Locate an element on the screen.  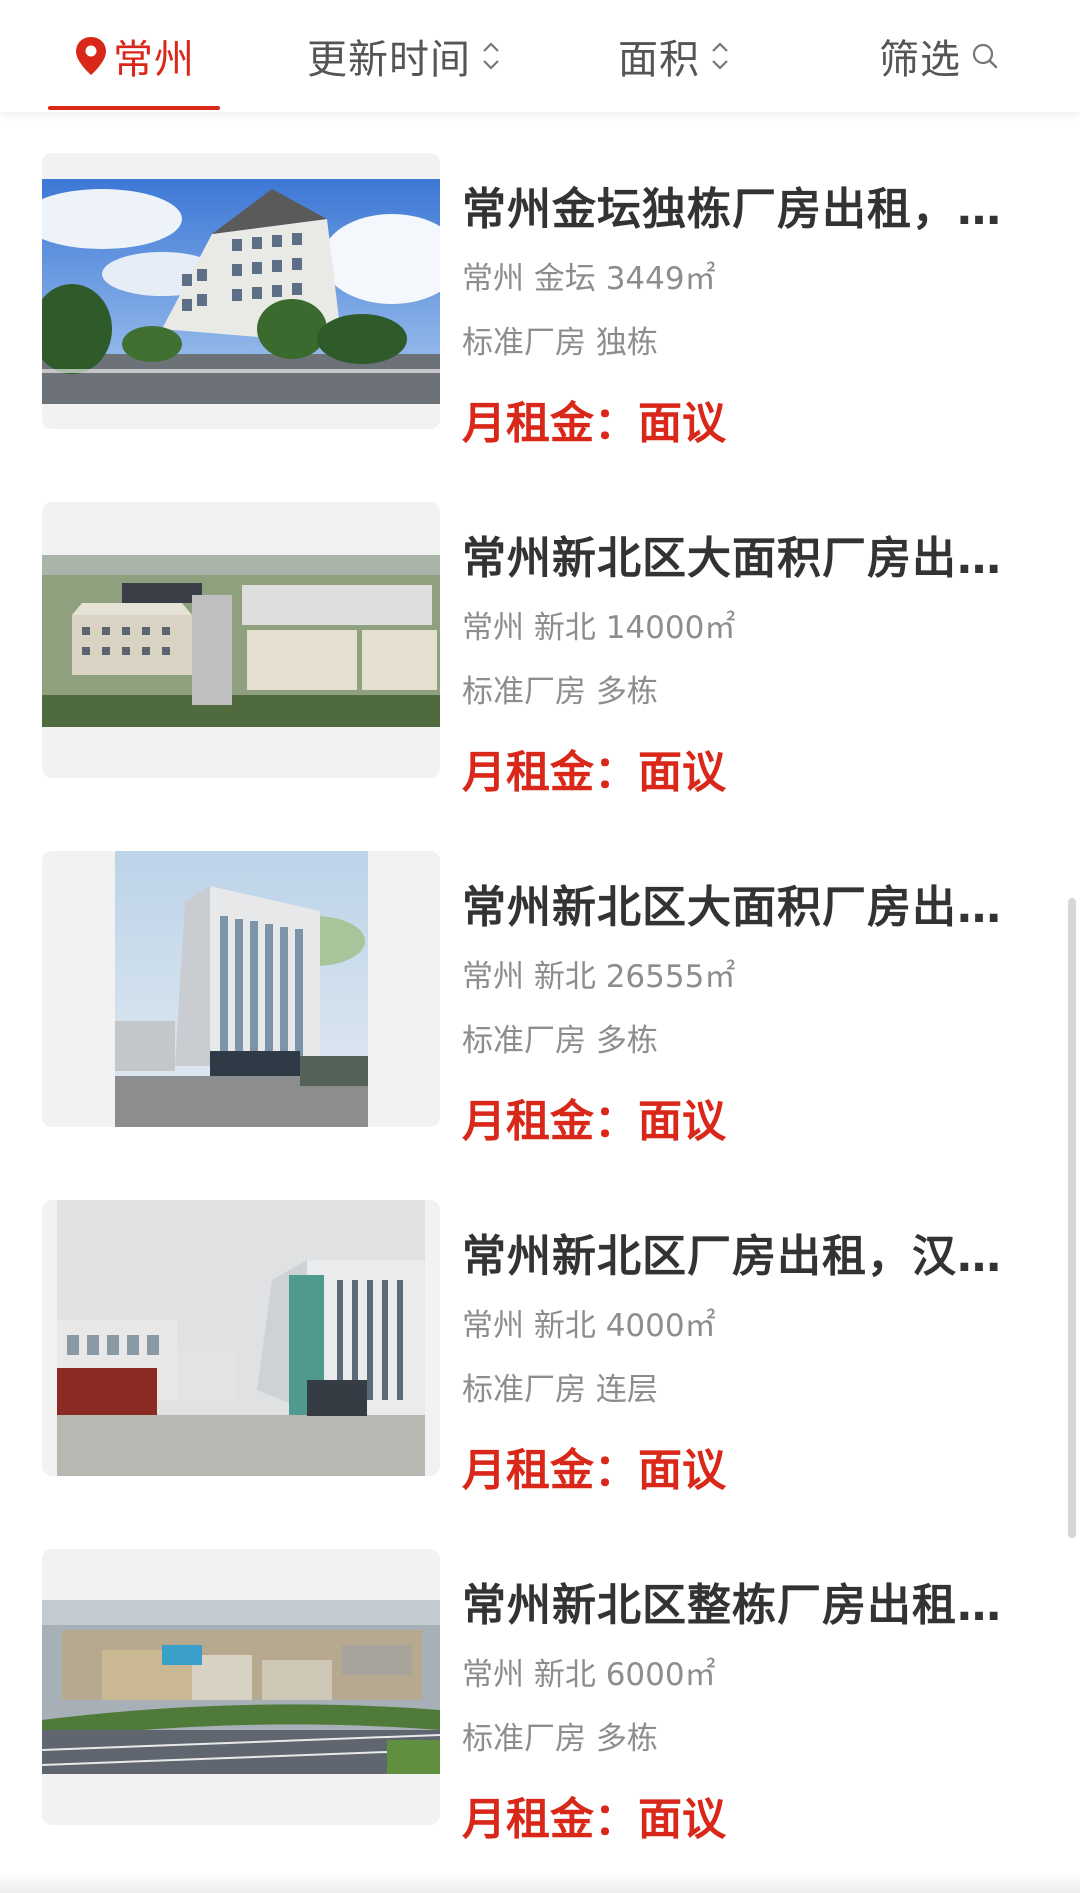
listing-location-area: 常州 新北 14000㎡ is located at coordinates (599, 628).